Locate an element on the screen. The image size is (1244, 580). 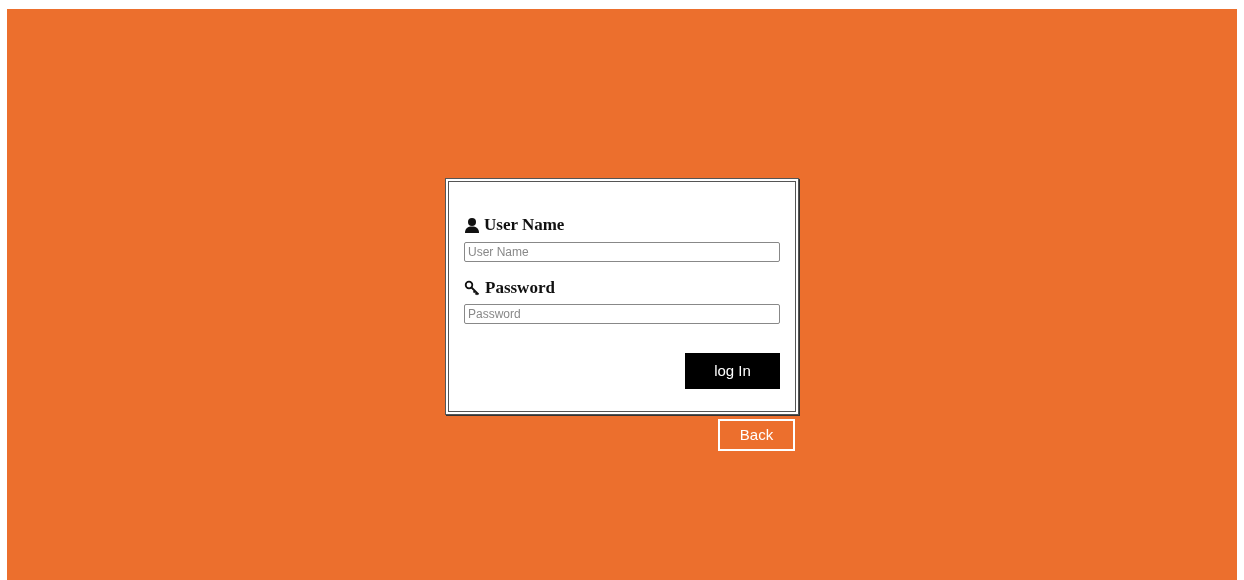
field-label: User Name is located at coordinates (524, 225).